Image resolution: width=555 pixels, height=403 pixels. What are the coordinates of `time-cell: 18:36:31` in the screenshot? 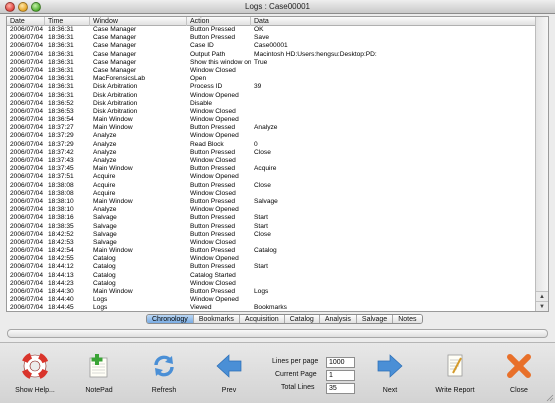 It's located at (61, 46).